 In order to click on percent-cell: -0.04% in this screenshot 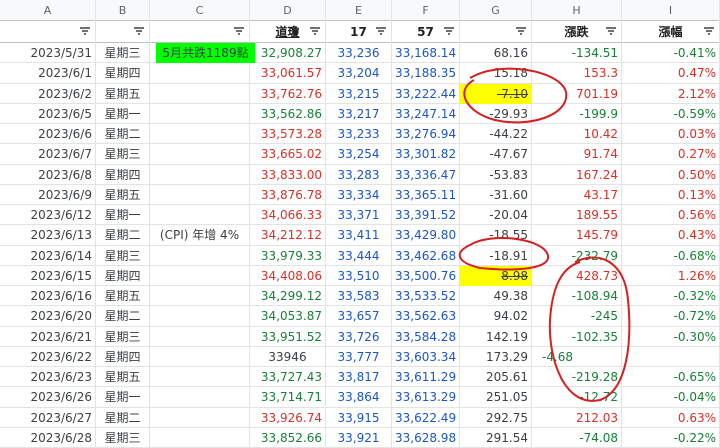, I will do `click(671, 397)`.